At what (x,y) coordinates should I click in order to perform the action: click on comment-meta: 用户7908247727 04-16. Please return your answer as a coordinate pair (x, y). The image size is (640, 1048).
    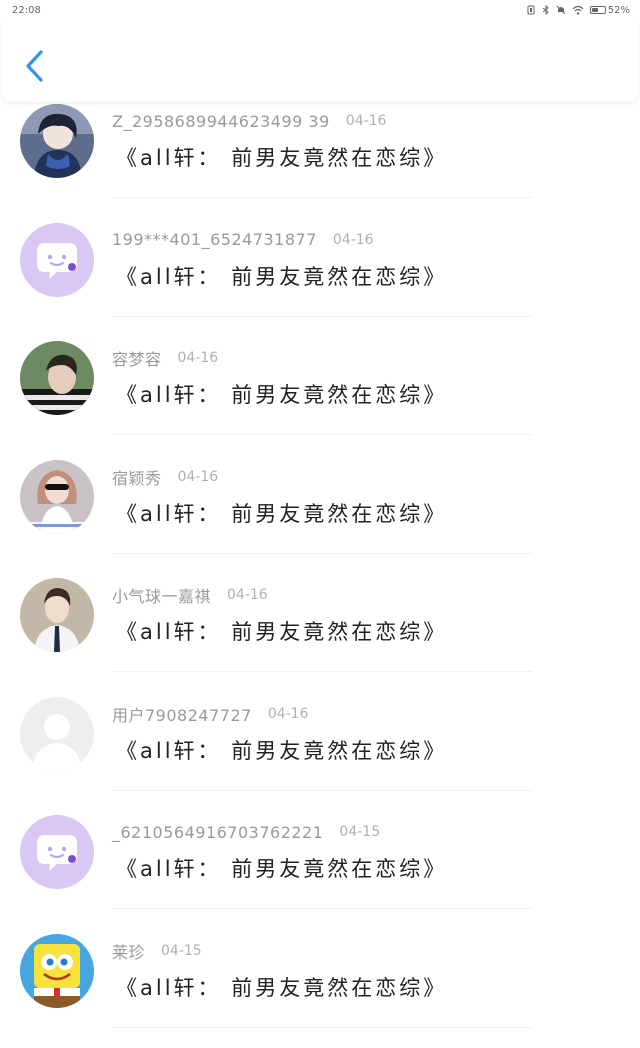
    Looking at the image, I should click on (210, 714).